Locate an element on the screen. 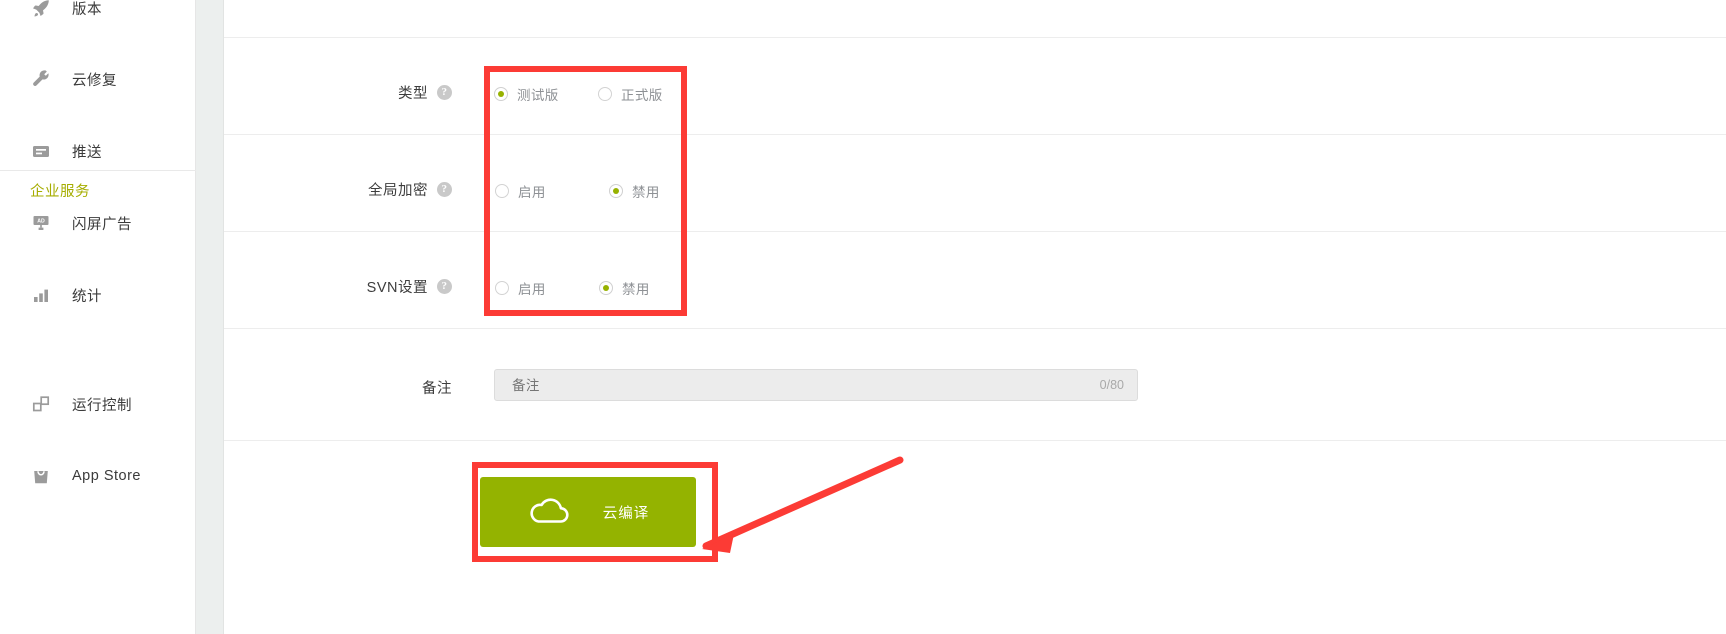  row-divider is located at coordinates (975, 440).